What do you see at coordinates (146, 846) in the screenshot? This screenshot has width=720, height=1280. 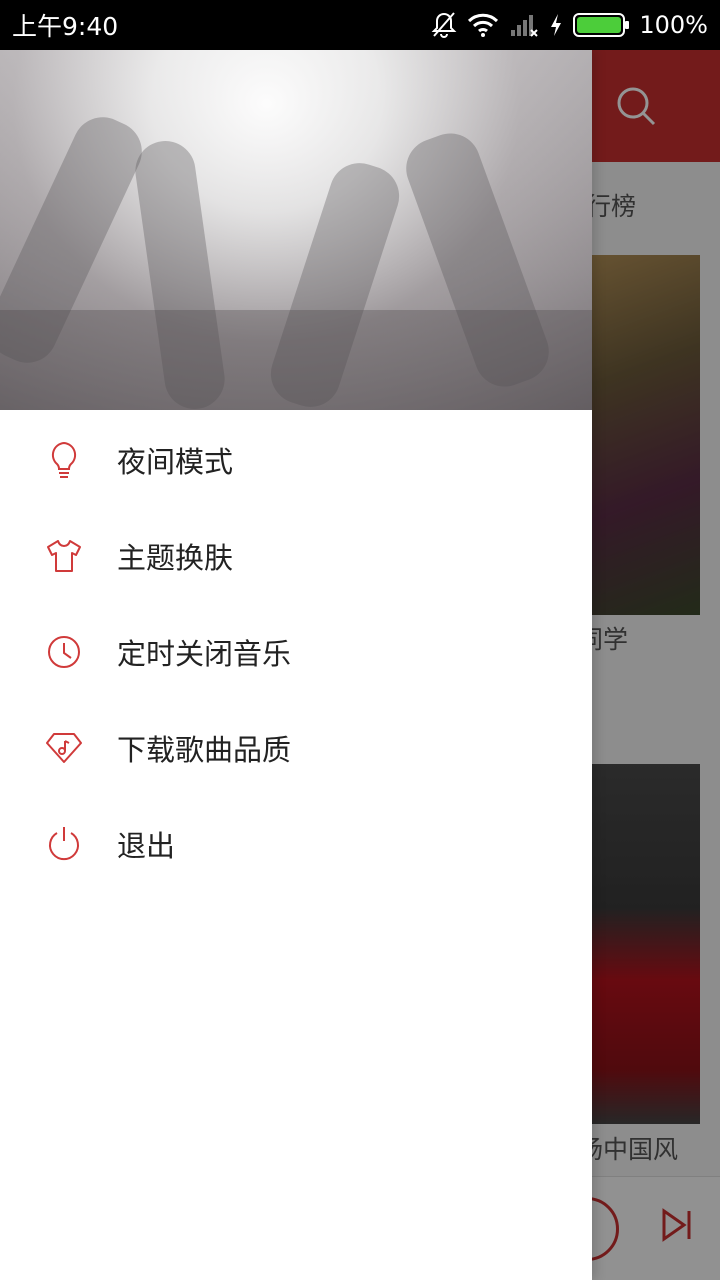 I see `menu-item-label: 退出` at bounding box center [146, 846].